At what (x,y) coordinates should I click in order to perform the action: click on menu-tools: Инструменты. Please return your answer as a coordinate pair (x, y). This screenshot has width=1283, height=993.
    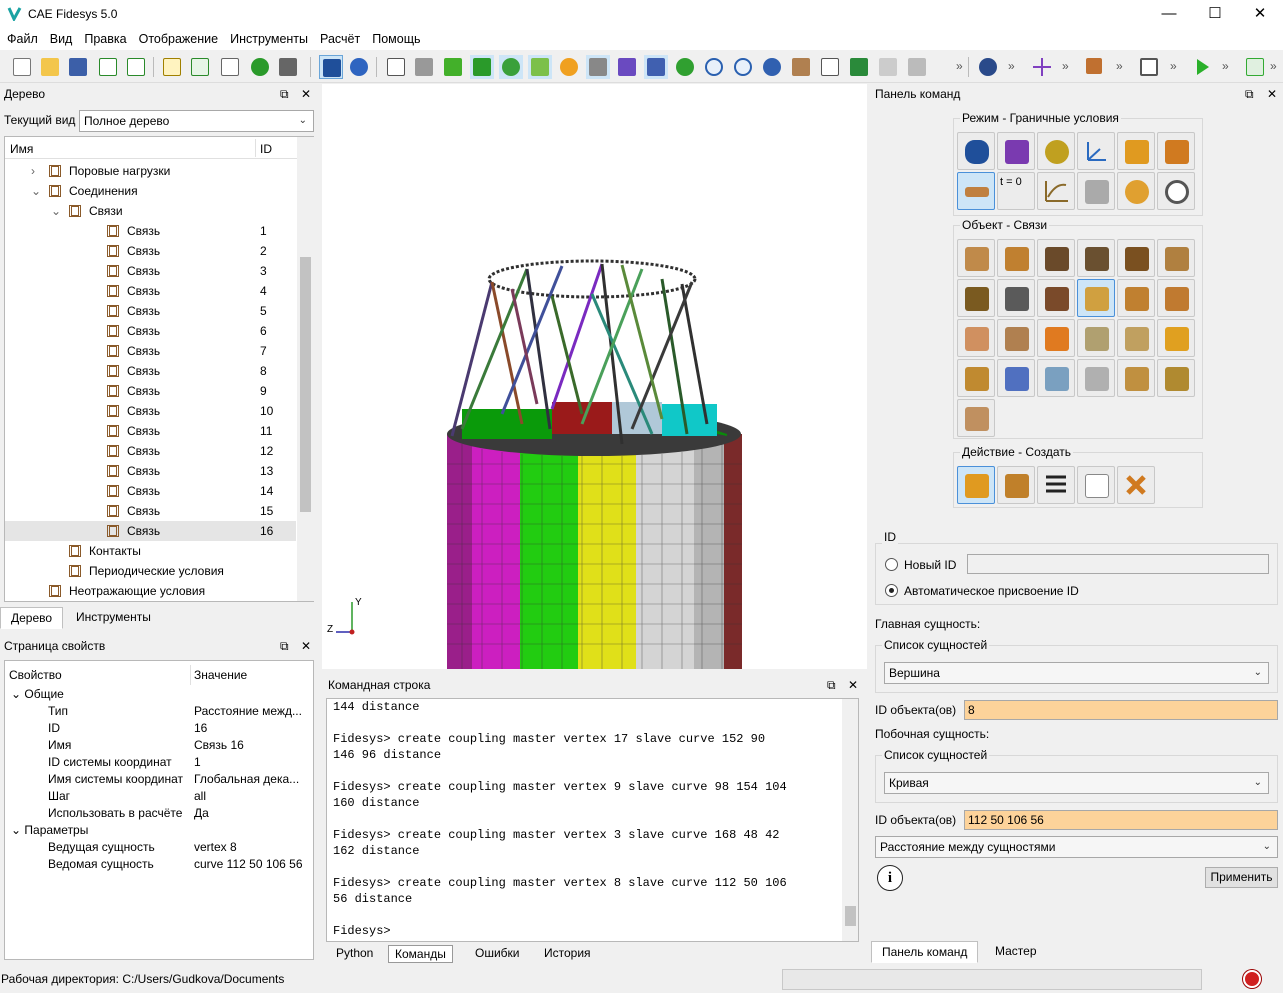
    Looking at the image, I should click on (269, 39).